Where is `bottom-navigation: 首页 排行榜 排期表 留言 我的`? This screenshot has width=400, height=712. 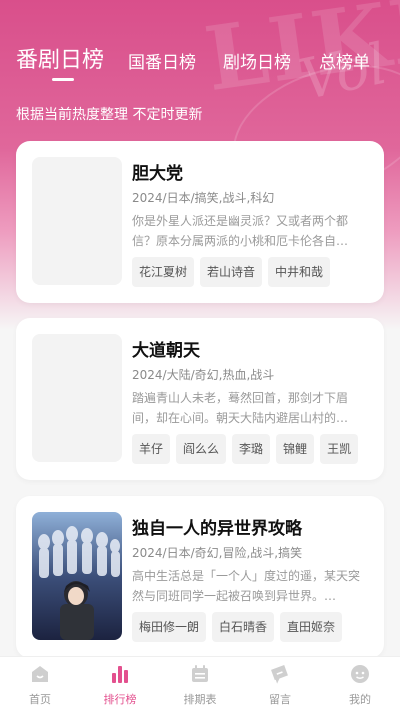 bottom-navigation: 首页 排行榜 排期表 留言 我的 is located at coordinates (200, 684).